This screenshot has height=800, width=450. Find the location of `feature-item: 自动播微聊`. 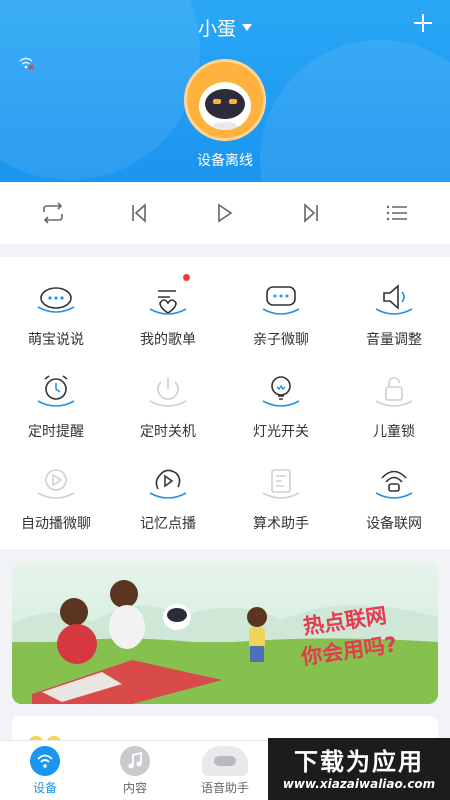

feature-item: 自动播微聊 is located at coordinates (56, 487).